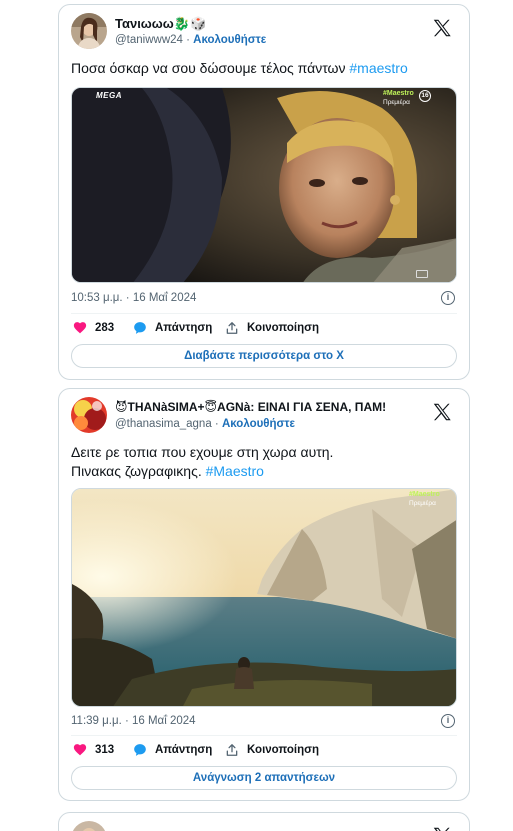  I want to click on author-subline: @thanasima_agna · Ακολουθήστε, so click(205, 424).